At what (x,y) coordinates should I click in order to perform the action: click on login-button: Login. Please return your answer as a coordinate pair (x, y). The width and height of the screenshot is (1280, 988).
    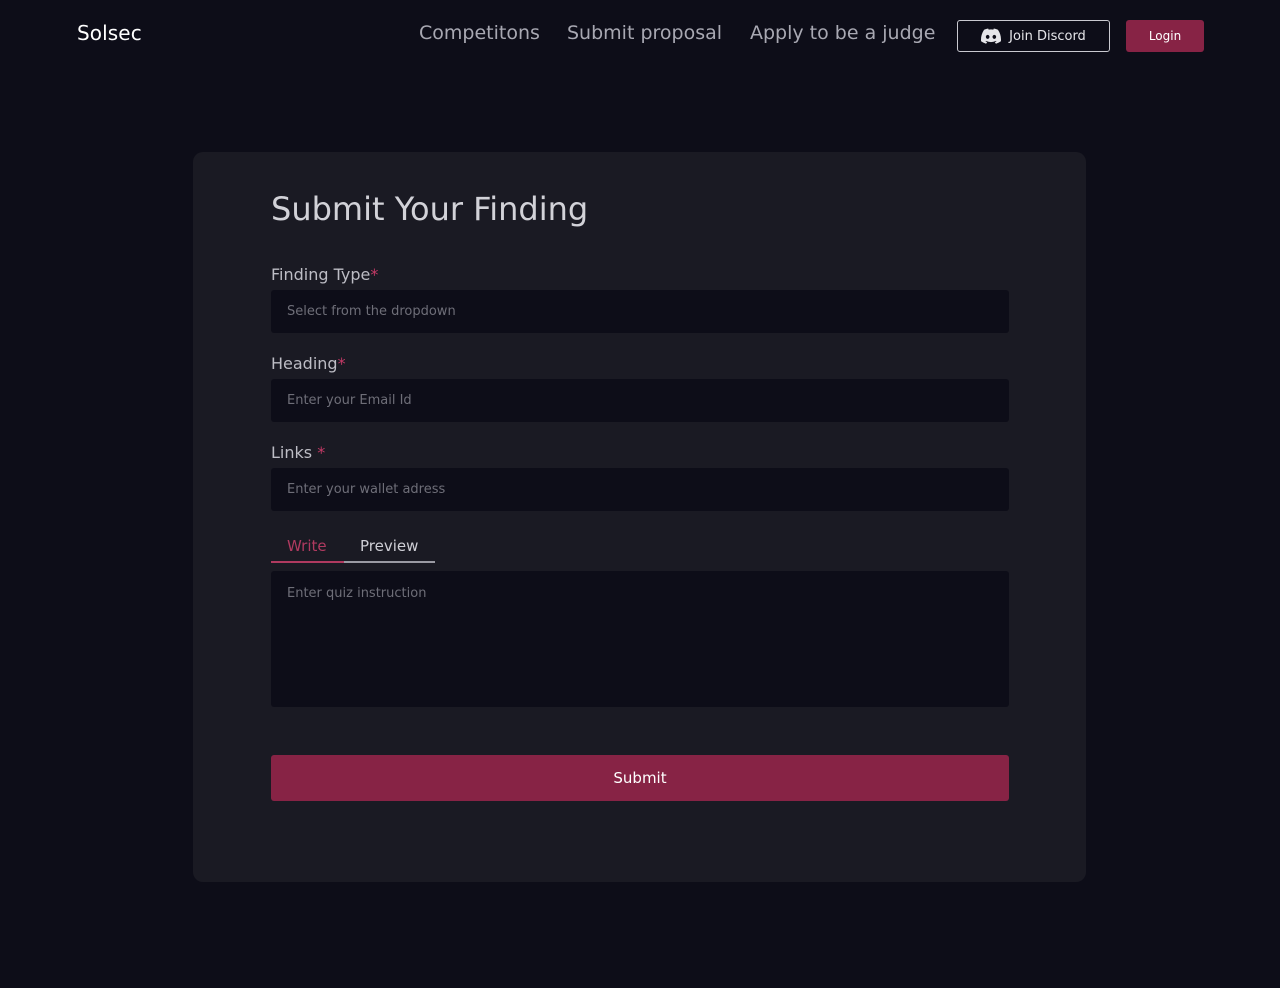
    Looking at the image, I should click on (1165, 36).